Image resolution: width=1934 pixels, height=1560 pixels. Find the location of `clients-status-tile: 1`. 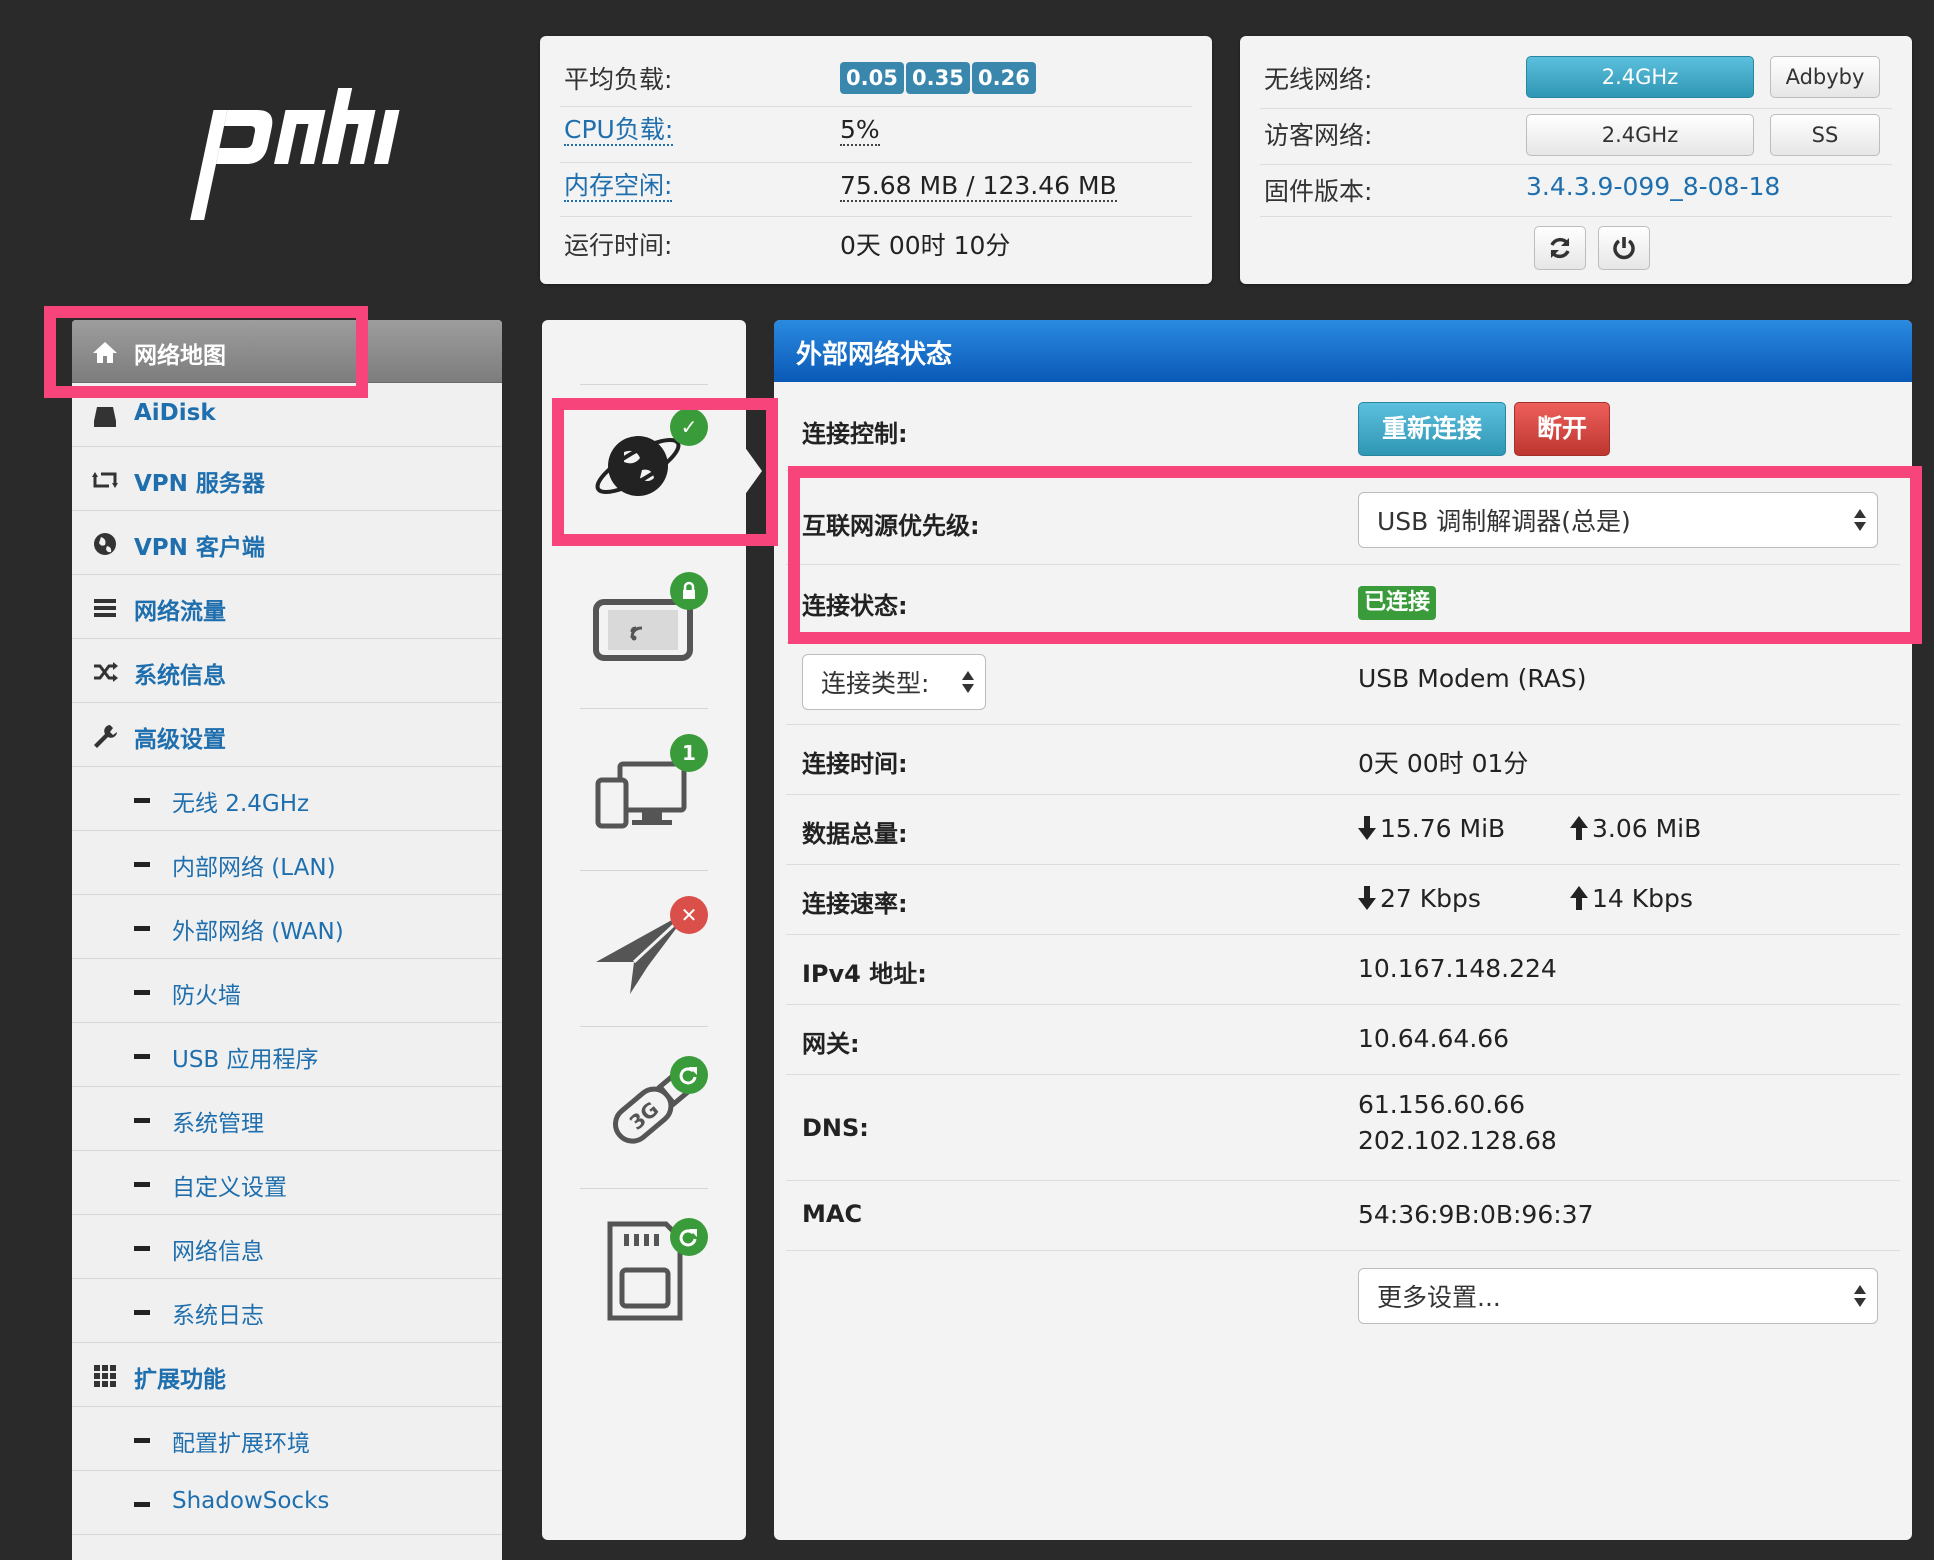

clients-status-tile: 1 is located at coordinates (649, 789).